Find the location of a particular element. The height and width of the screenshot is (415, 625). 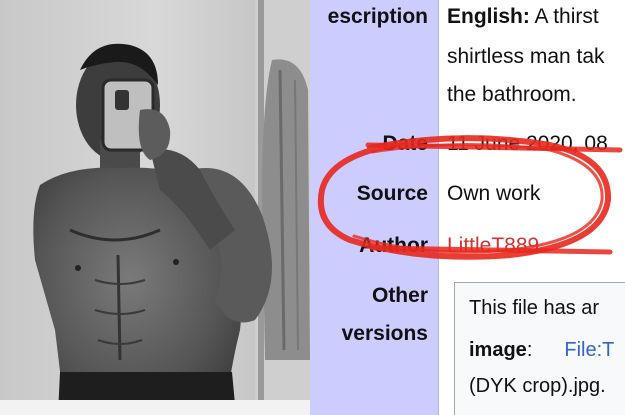

date-label: Date is located at coordinates (405, 143).